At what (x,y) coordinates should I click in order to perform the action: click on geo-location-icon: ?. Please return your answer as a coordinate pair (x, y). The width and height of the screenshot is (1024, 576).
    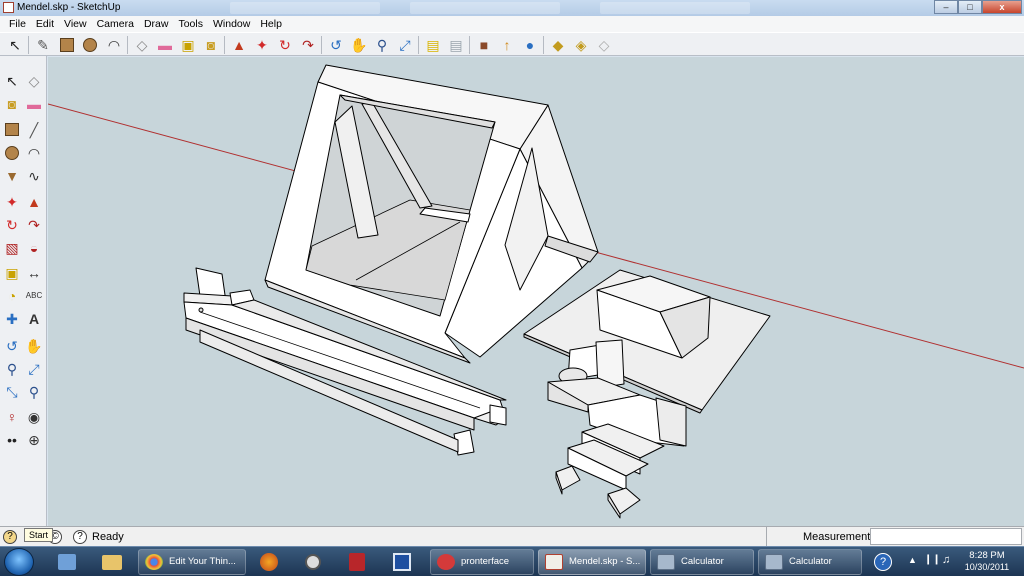
    Looking at the image, I should click on (10, 537).